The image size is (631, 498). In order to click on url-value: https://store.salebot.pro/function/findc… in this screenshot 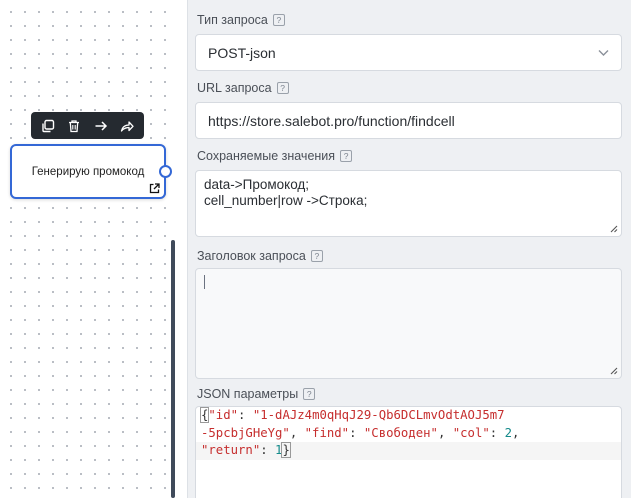, I will do `click(331, 121)`.